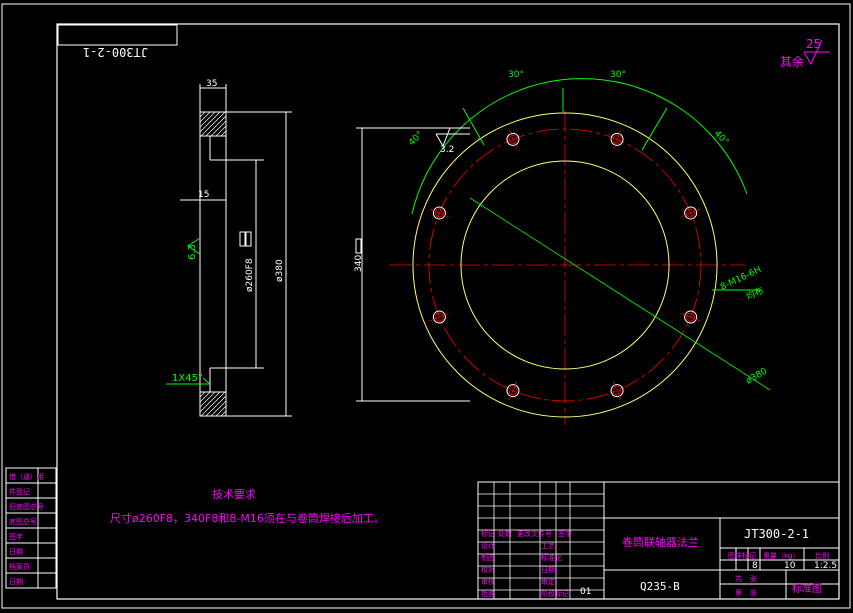 Image resolution: width=853 pixels, height=613 pixels. Describe the element at coordinates (359, 263) in the screenshot. I see `dim-pcd: 340` at that location.